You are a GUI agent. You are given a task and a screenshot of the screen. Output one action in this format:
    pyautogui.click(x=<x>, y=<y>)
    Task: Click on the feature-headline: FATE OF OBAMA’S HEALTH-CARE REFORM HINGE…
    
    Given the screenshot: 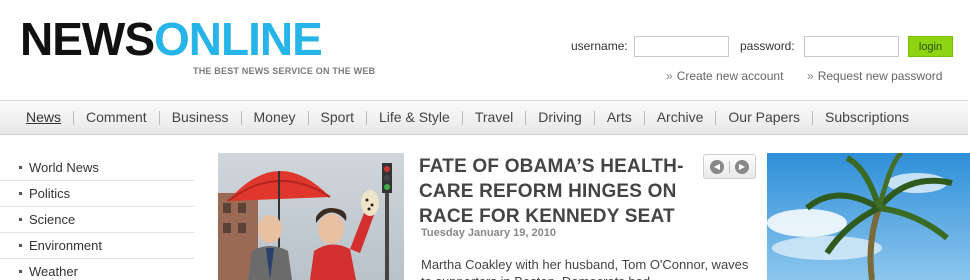 What is the action you would take?
    pyautogui.click(x=561, y=191)
    